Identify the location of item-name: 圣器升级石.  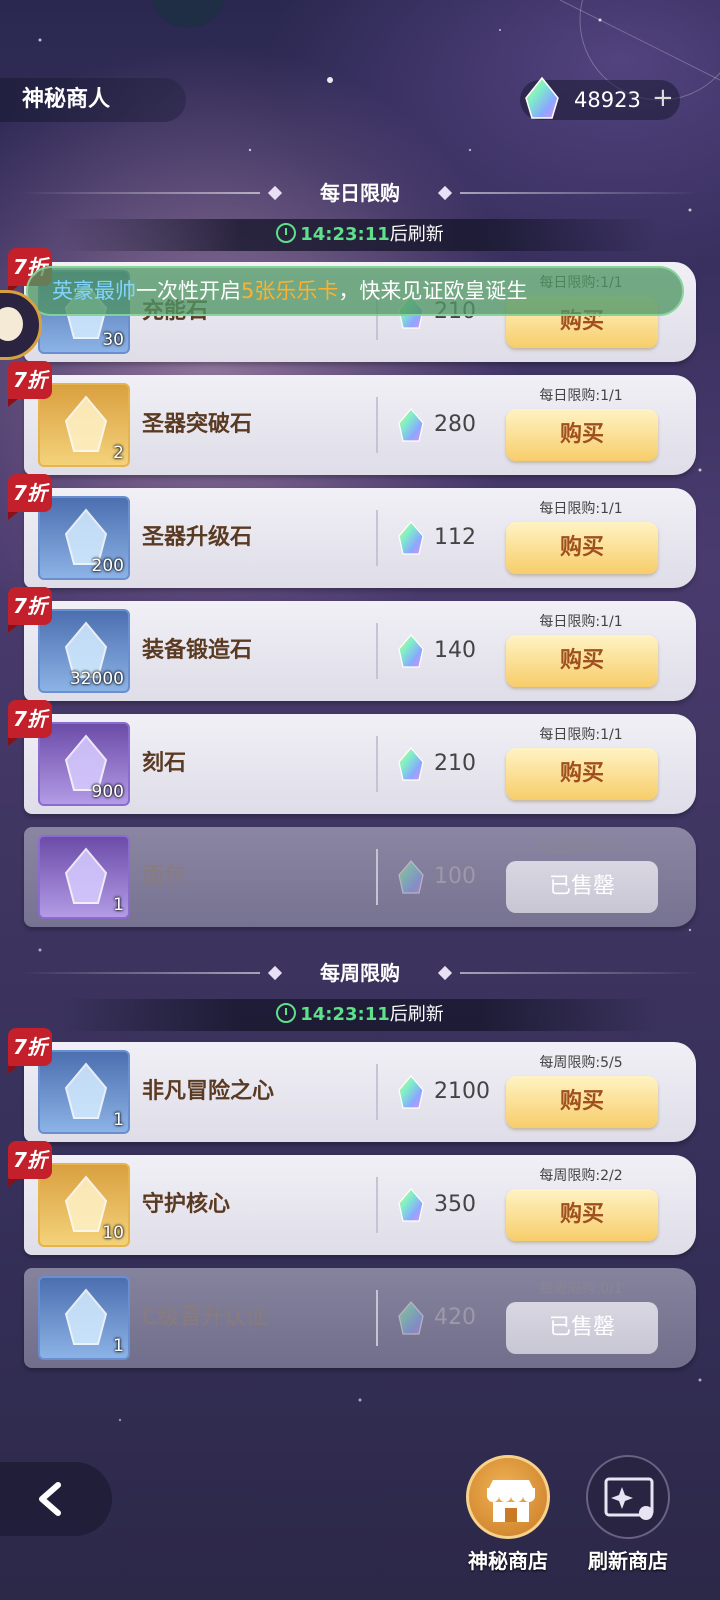
(197, 537).